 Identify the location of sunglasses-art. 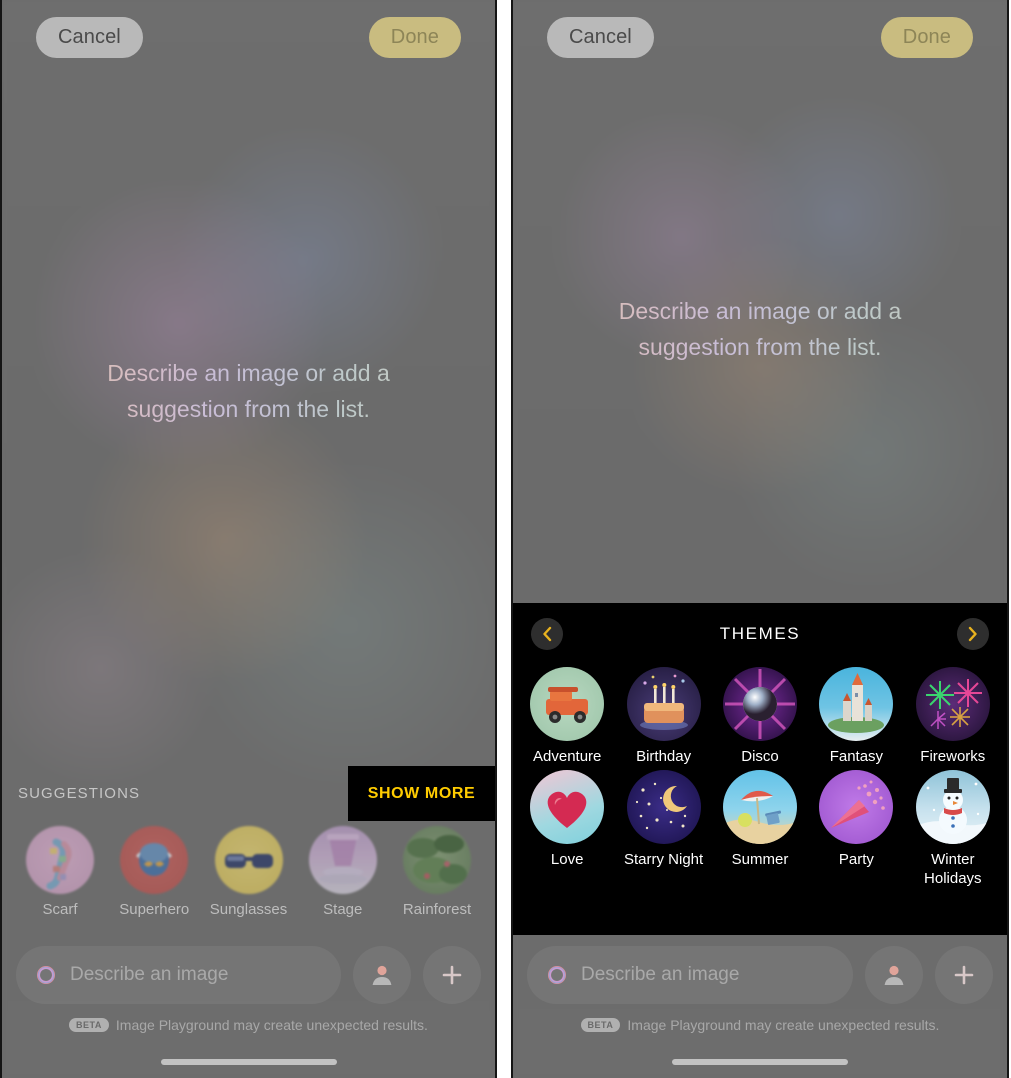
(248, 861).